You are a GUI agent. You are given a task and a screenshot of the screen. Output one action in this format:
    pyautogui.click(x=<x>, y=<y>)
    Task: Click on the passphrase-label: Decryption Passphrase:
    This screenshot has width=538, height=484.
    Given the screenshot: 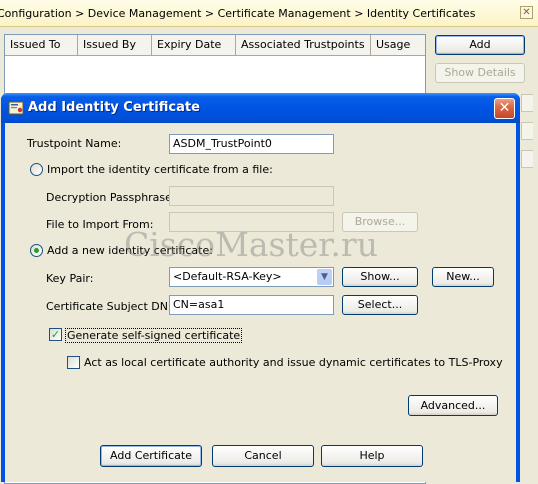 What is the action you would take?
    pyautogui.click(x=111, y=197)
    